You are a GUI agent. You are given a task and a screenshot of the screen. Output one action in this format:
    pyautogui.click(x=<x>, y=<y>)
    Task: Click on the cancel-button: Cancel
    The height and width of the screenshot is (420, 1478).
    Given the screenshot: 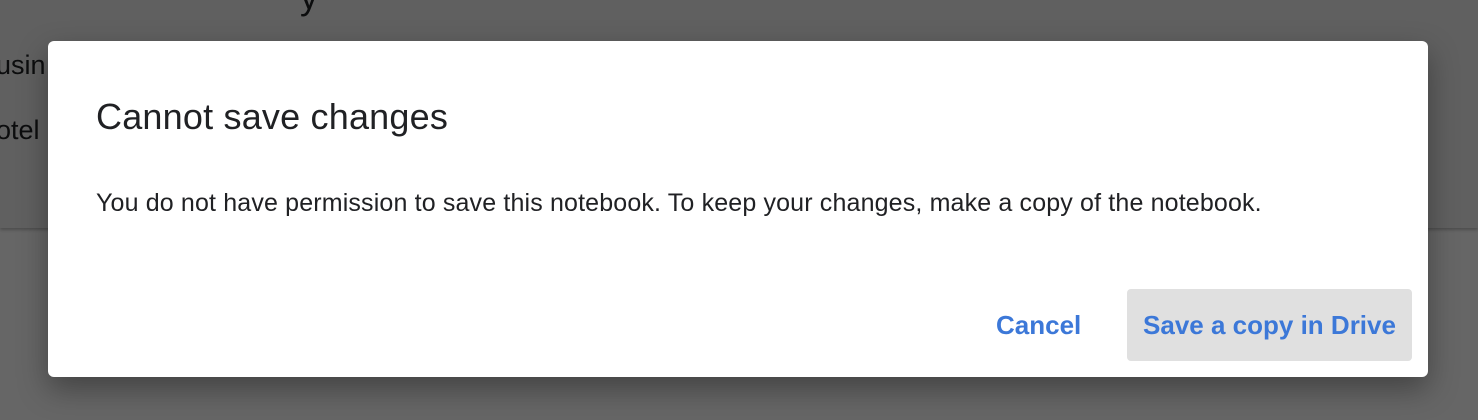 What is the action you would take?
    pyautogui.click(x=1038, y=325)
    